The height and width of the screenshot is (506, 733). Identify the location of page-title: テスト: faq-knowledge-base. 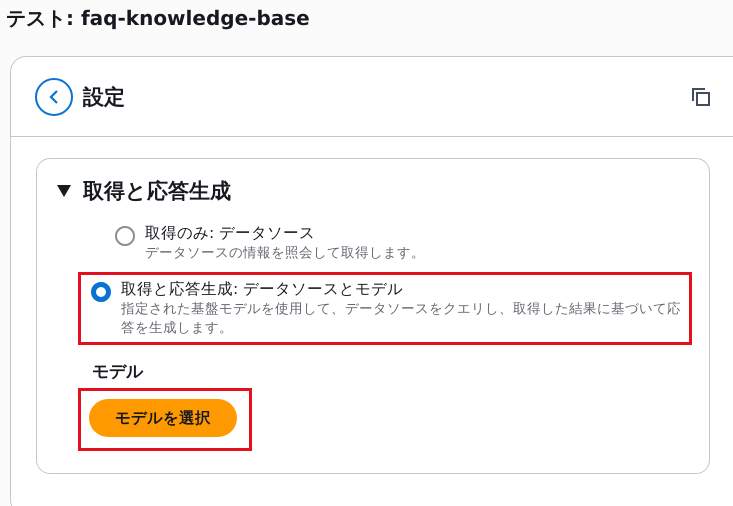
(158, 18).